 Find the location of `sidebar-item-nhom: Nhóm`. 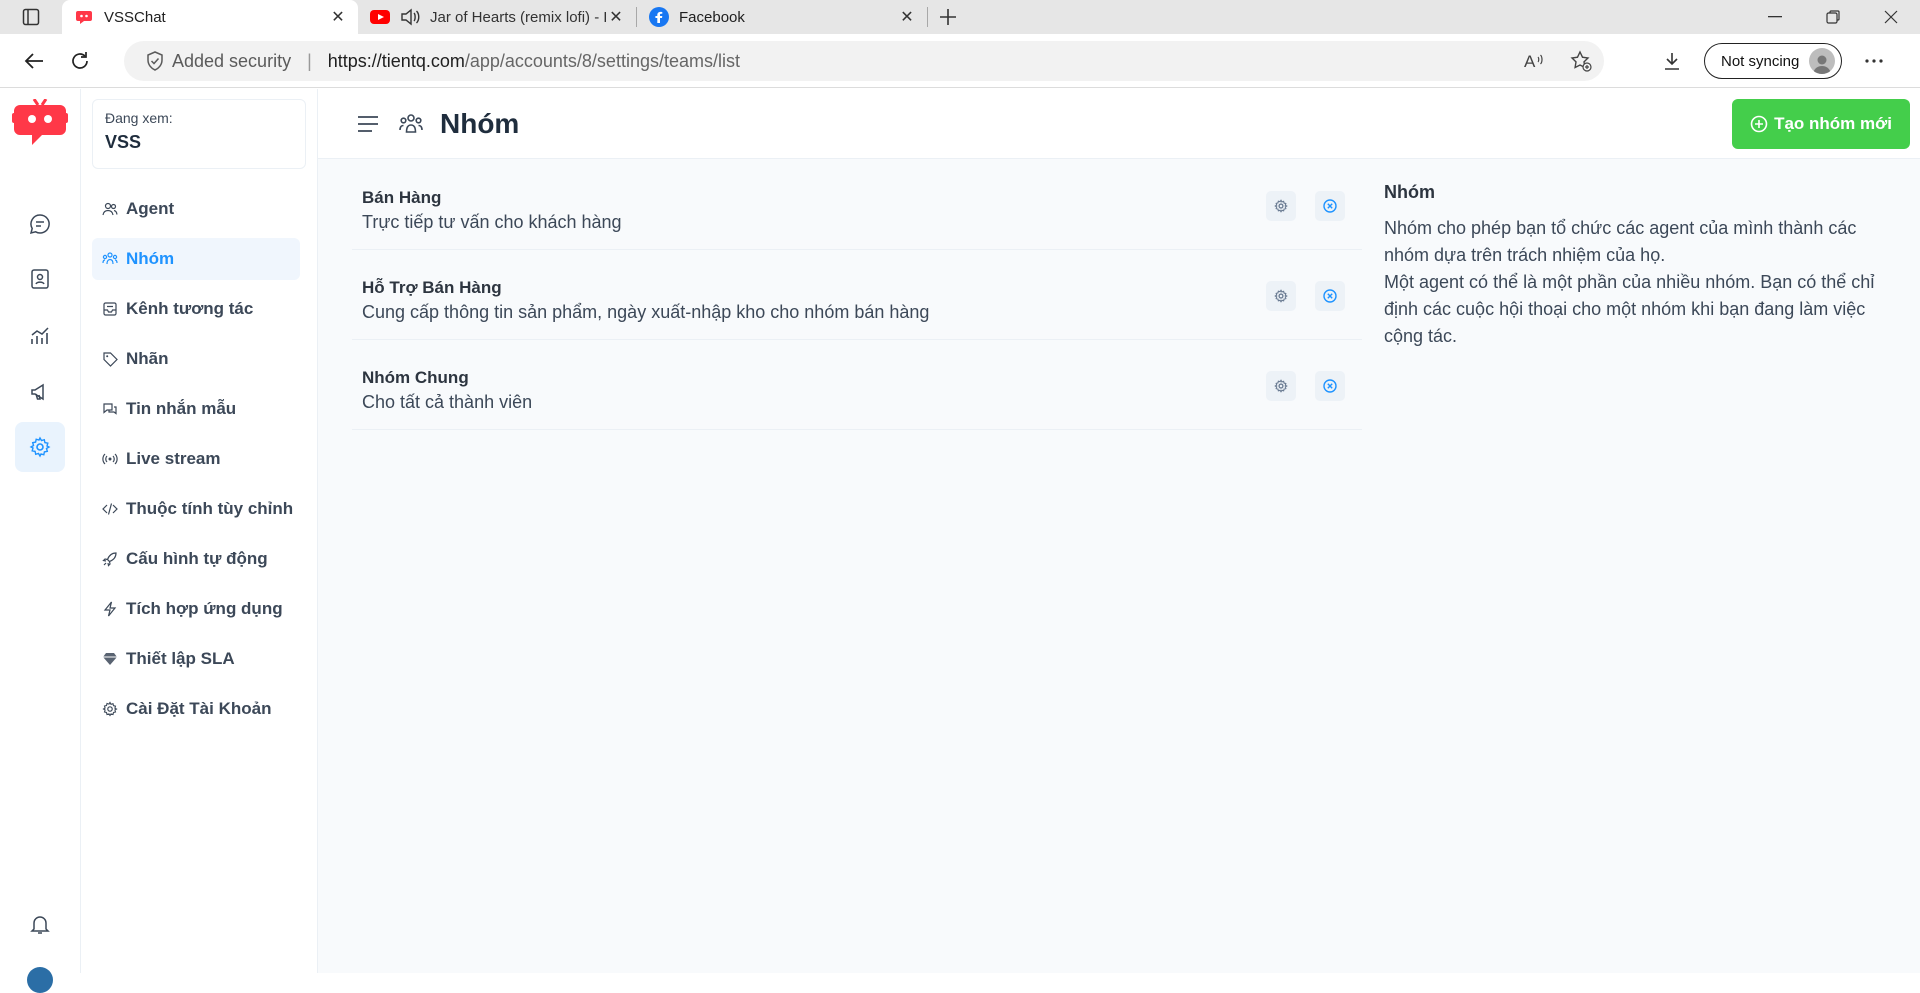

sidebar-item-nhom: Nhóm is located at coordinates (196, 259).